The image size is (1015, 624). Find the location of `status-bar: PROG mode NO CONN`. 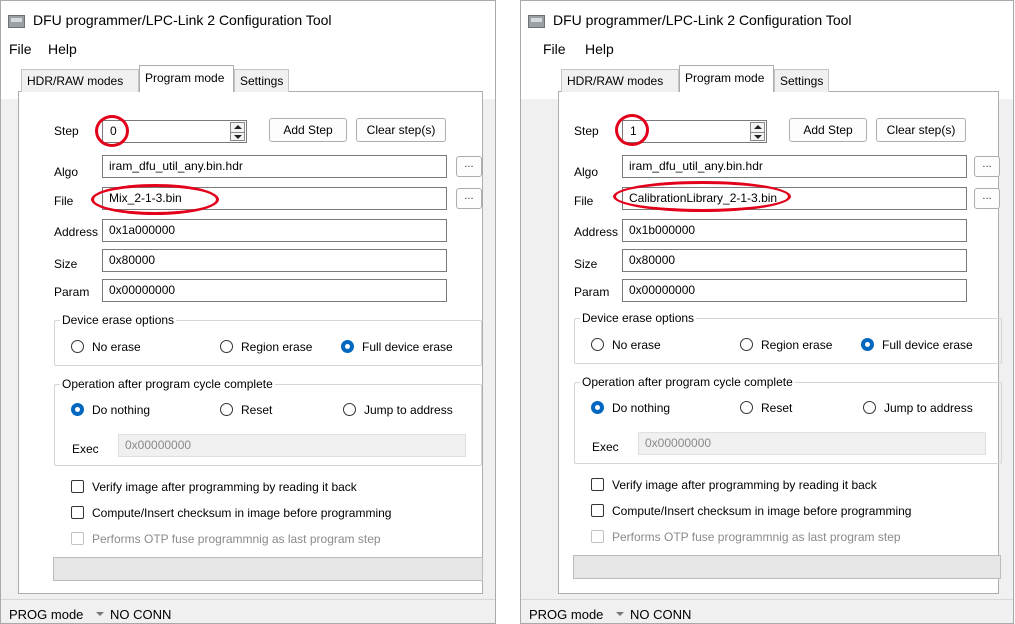

status-bar: PROG mode NO CONN is located at coordinates (248, 611).